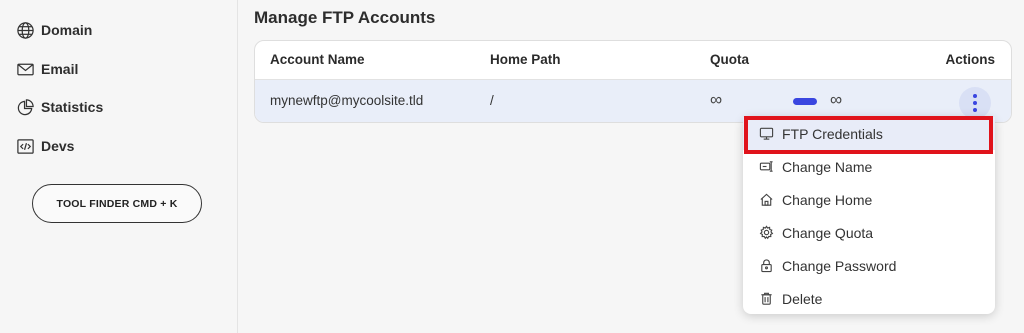 This screenshot has height=333, width=1024. I want to click on row-actions-button, so click(975, 103).